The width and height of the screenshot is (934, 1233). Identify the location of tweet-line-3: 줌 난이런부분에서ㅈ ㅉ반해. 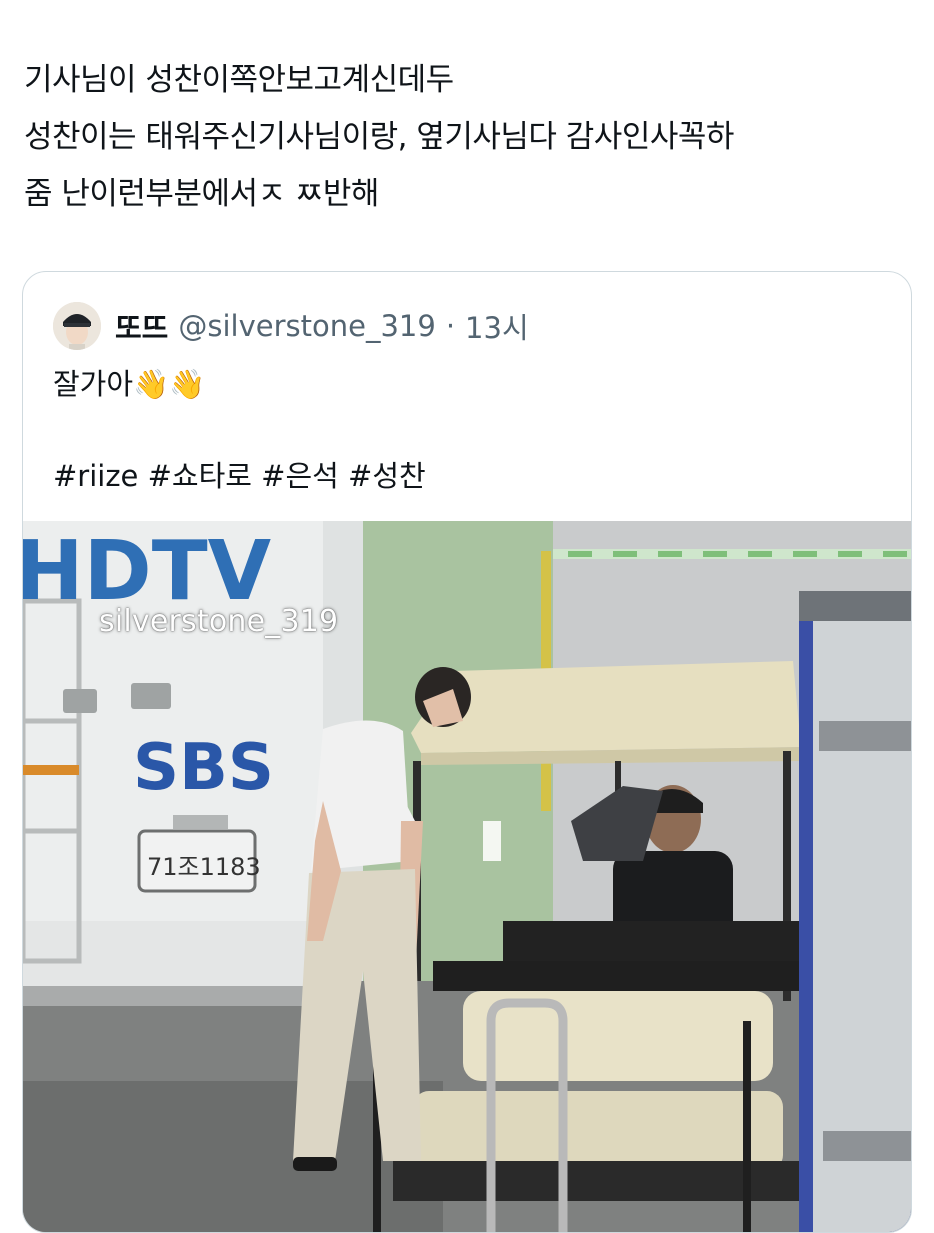
(201, 194).